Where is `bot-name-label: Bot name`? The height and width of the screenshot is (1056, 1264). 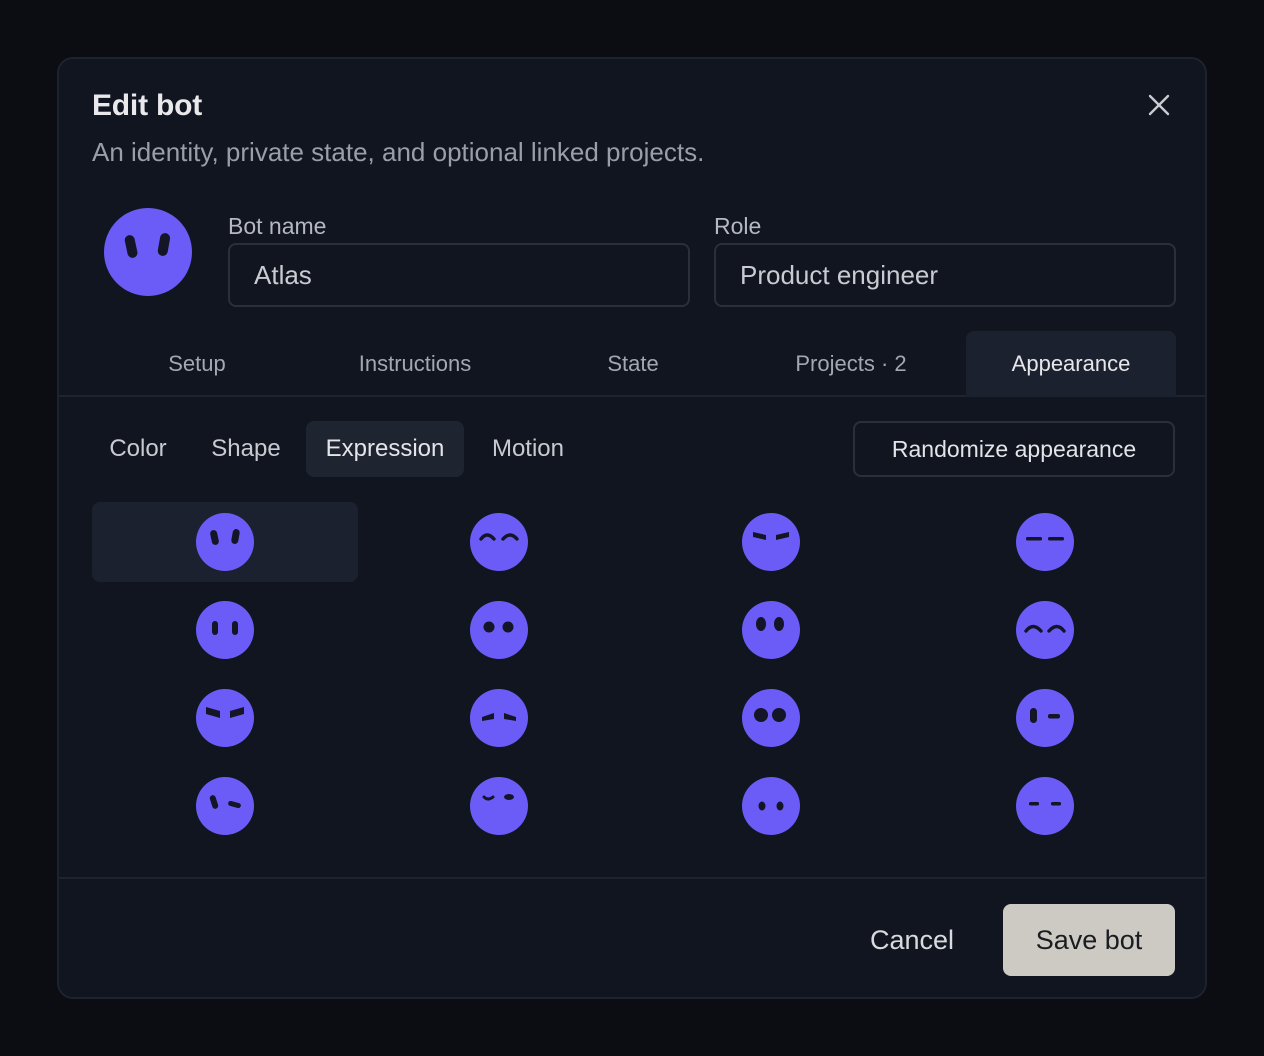 bot-name-label: Bot name is located at coordinates (277, 226).